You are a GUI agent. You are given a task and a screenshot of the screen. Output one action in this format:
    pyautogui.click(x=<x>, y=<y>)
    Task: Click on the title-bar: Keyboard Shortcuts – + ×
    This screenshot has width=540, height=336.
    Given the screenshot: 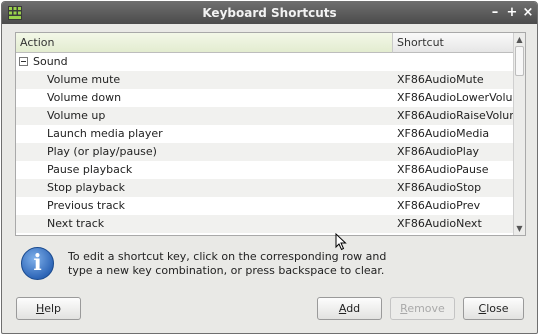 What is the action you would take?
    pyautogui.click(x=269, y=13)
    